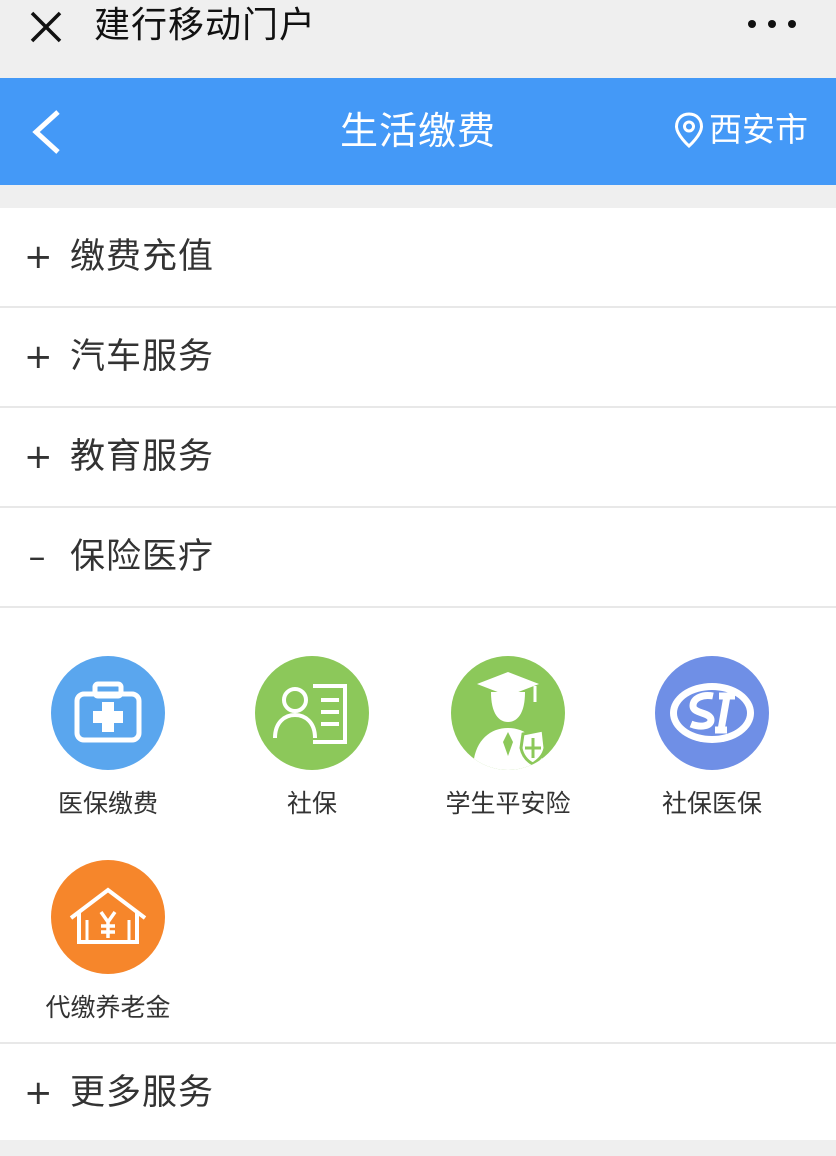 Image resolution: width=836 pixels, height=1156 pixels. What do you see at coordinates (418, 131) in the screenshot?
I see `nav-bar: 生活缴费 西安市` at bounding box center [418, 131].